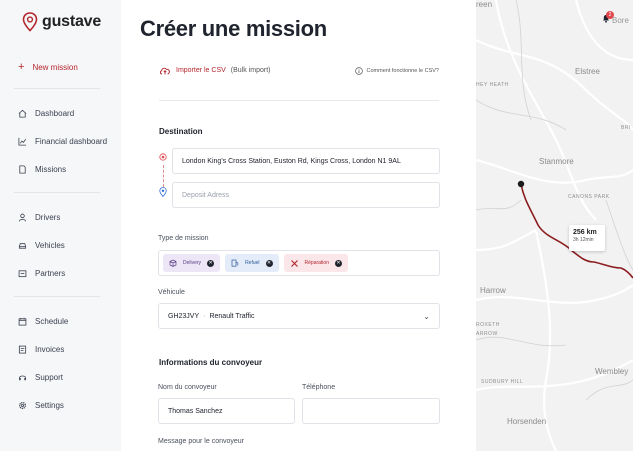 This screenshot has width=633, height=451. I want to click on sidebar-item-drivers: Drivers, so click(39, 217).